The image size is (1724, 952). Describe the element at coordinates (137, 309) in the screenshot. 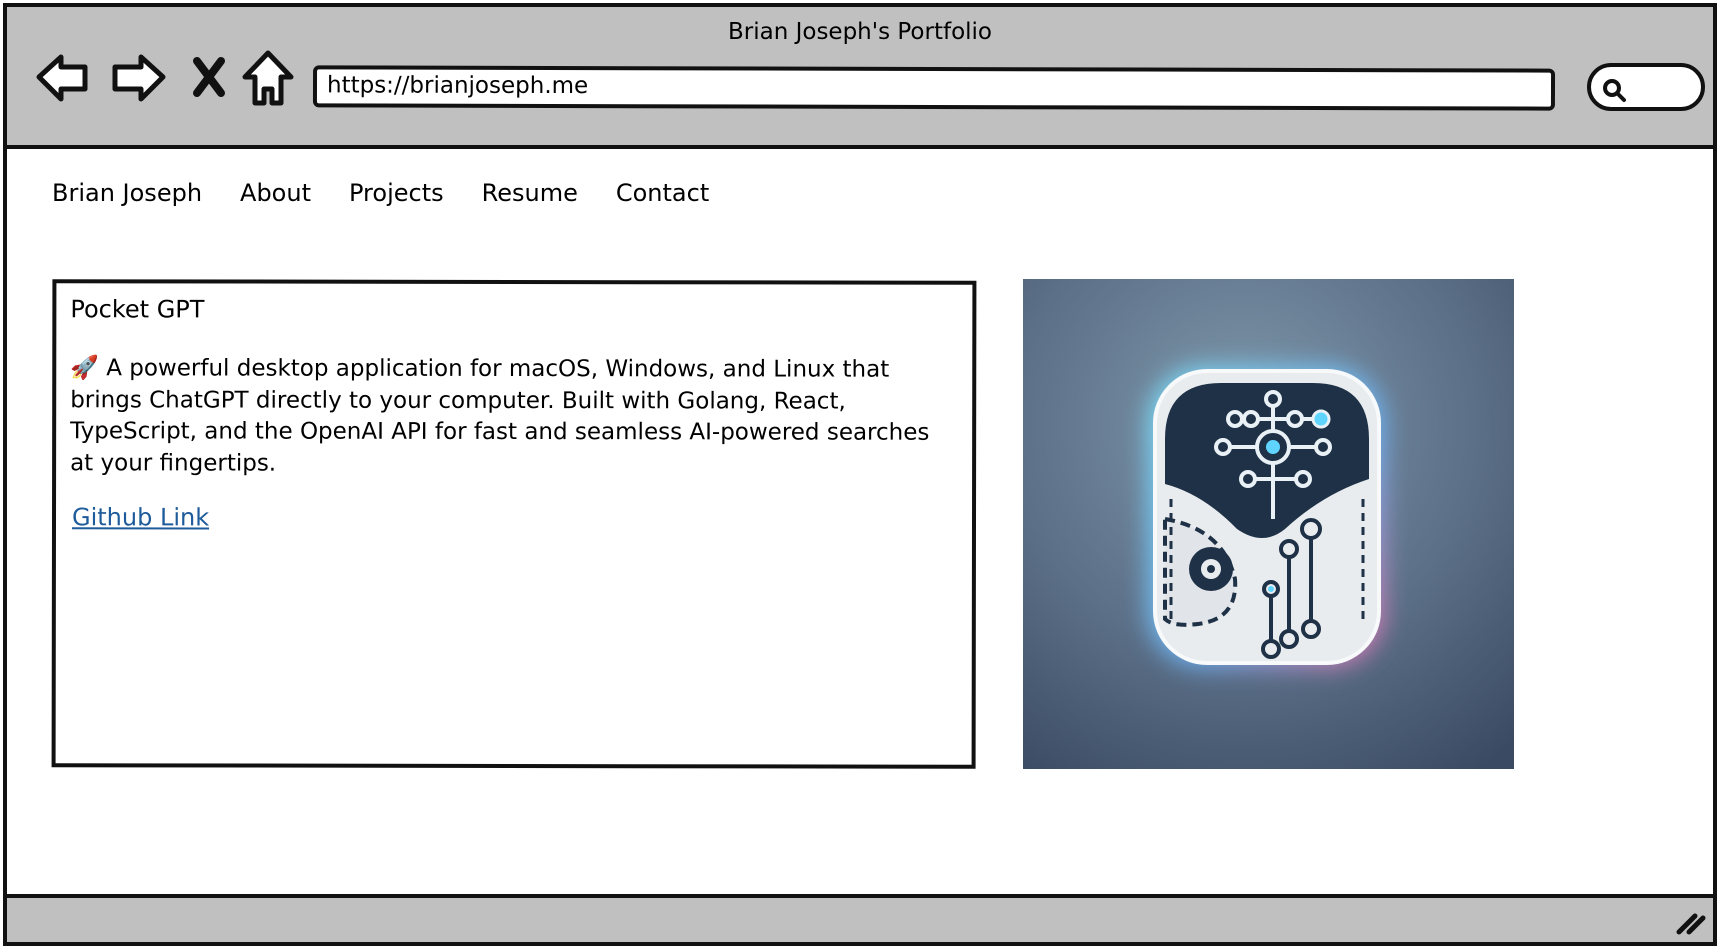

I see `project-title: Pocket GPT` at that location.